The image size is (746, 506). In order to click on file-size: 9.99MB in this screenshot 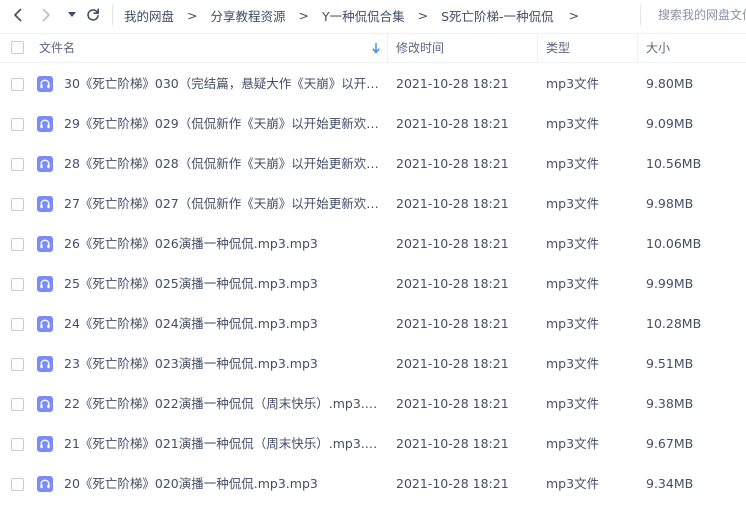, I will do `click(670, 283)`.